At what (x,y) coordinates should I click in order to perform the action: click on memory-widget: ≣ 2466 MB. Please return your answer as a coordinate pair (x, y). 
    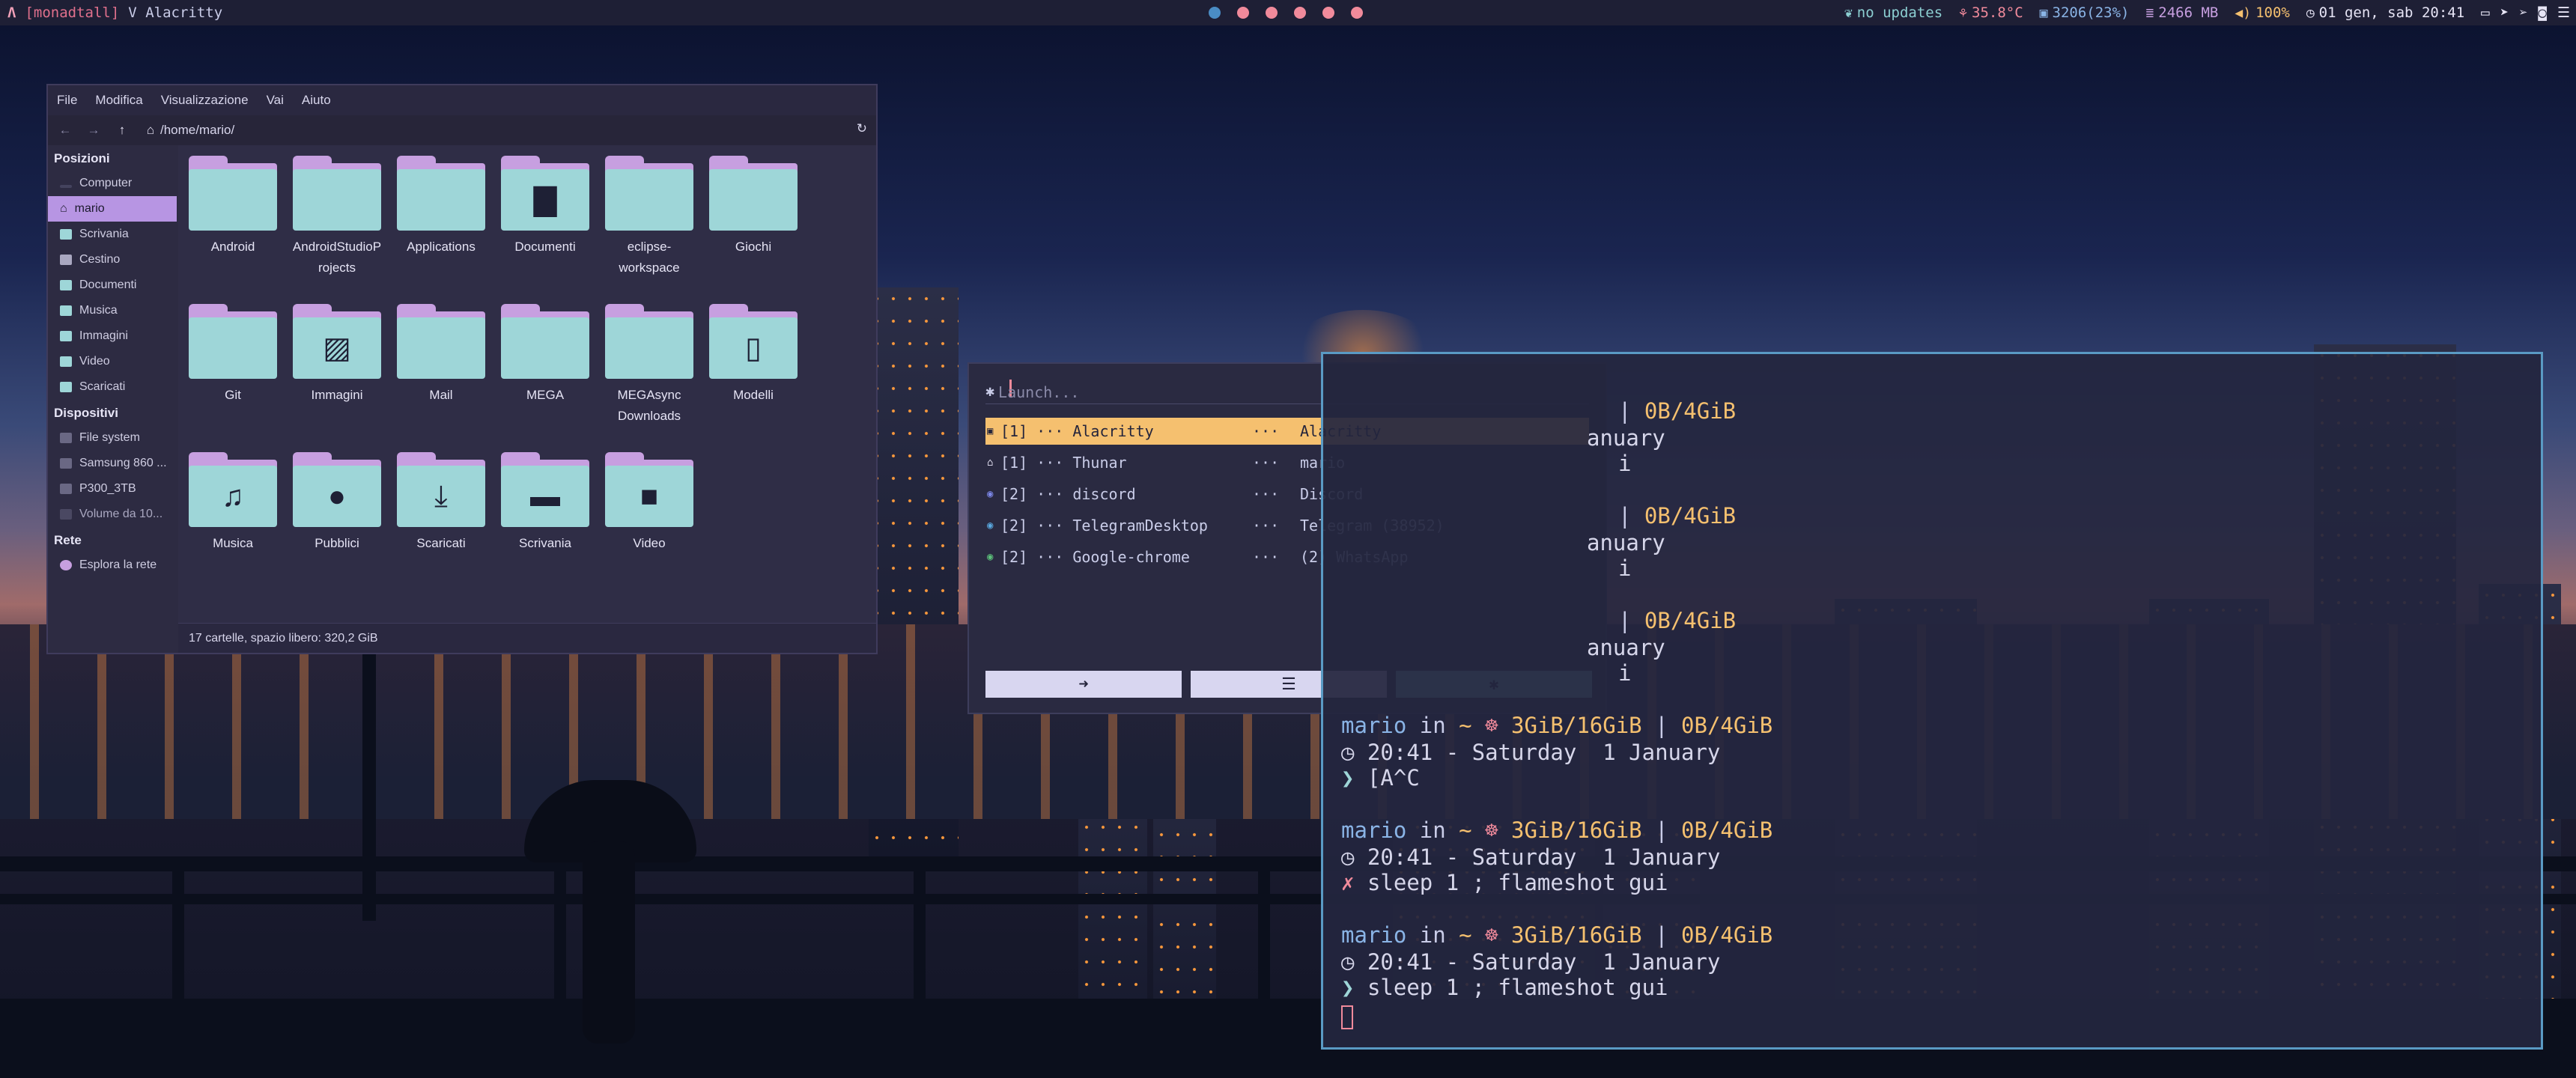
    Looking at the image, I should click on (2181, 12).